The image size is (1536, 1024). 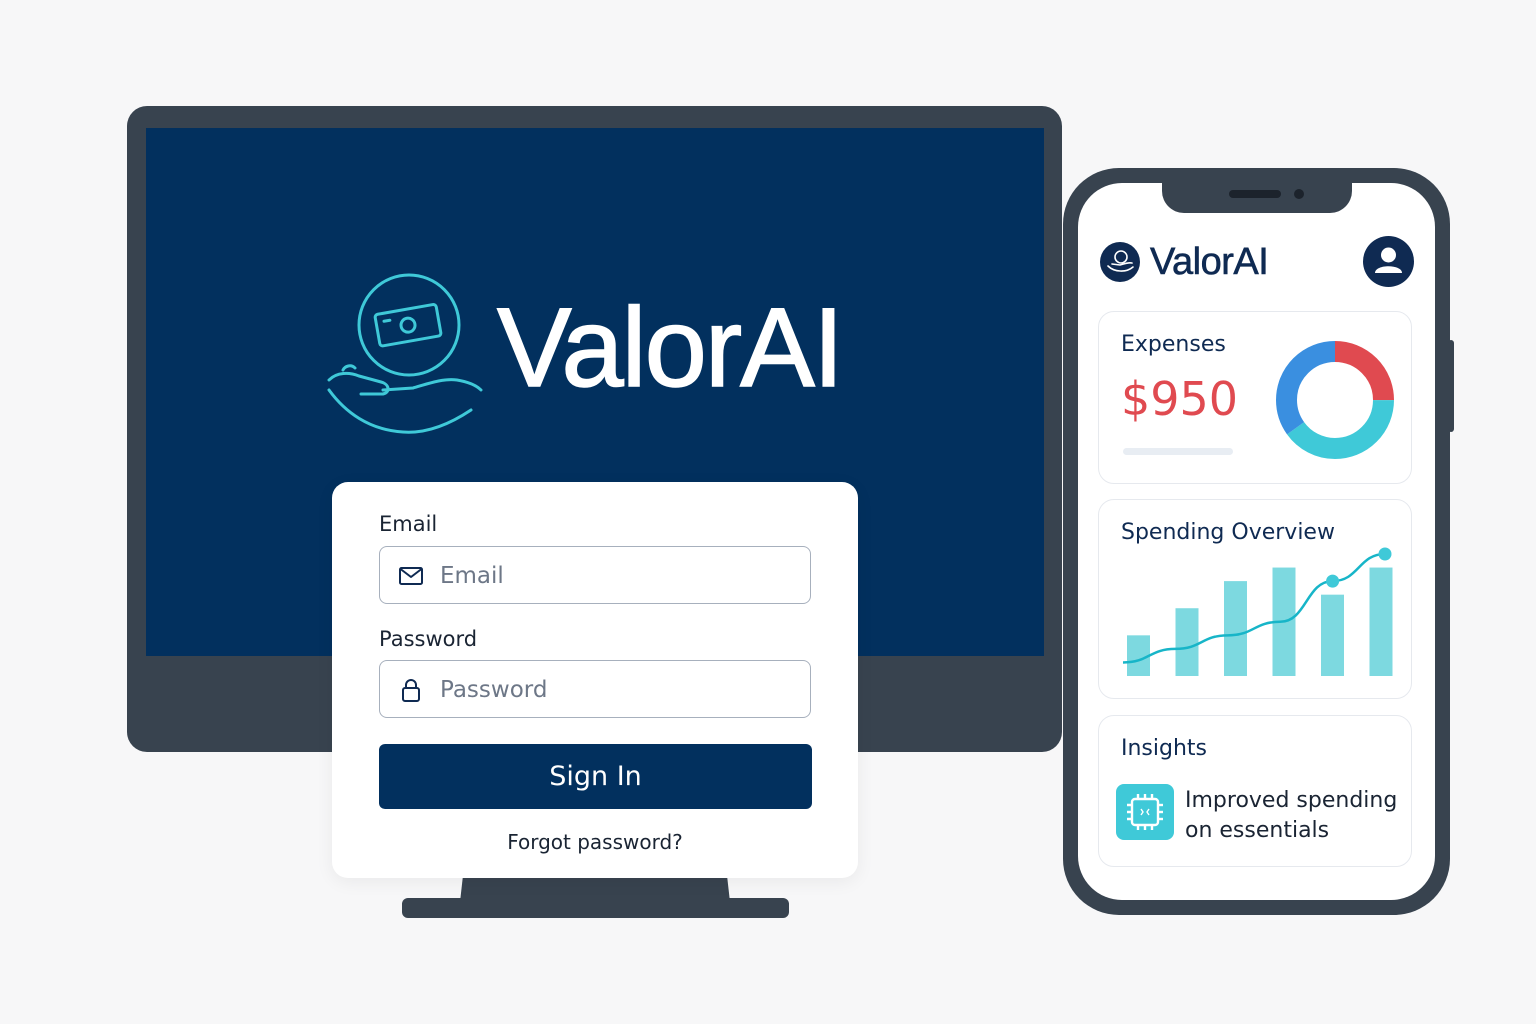 I want to click on spending-trend-line, so click(x=1254, y=608).